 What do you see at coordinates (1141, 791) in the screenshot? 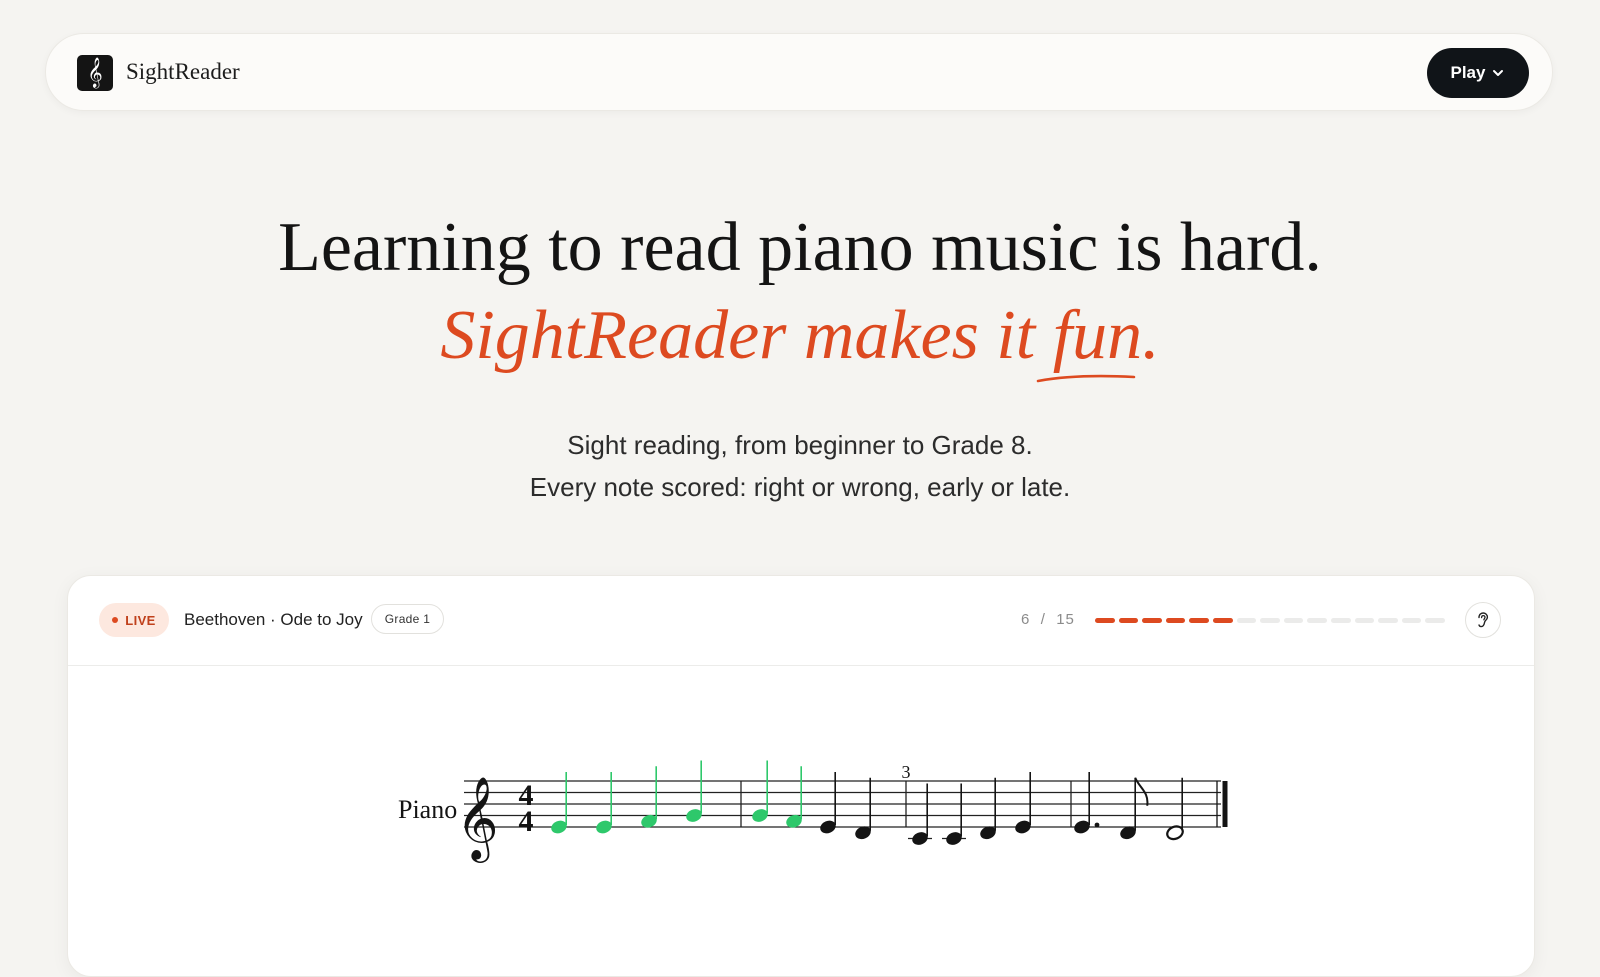
I see `eighth-flag` at bounding box center [1141, 791].